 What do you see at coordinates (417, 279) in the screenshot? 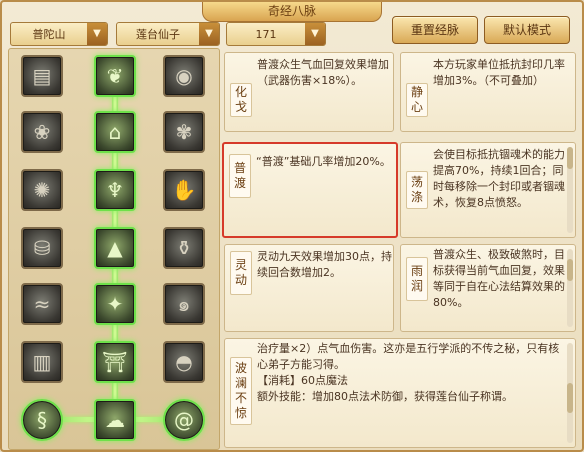
I see `card-name: 雨润` at bounding box center [417, 279].